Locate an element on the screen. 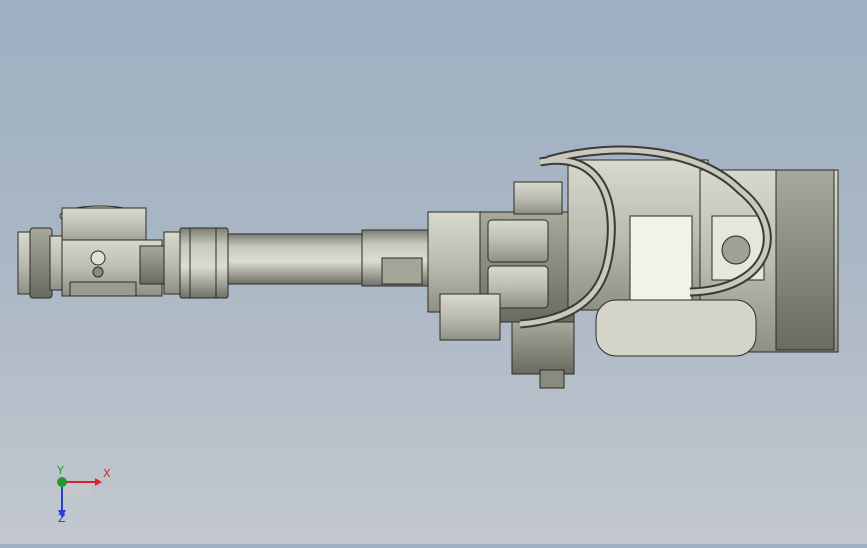 This screenshot has height=548, width=867. wrist-flange is located at coordinates (41, 263).